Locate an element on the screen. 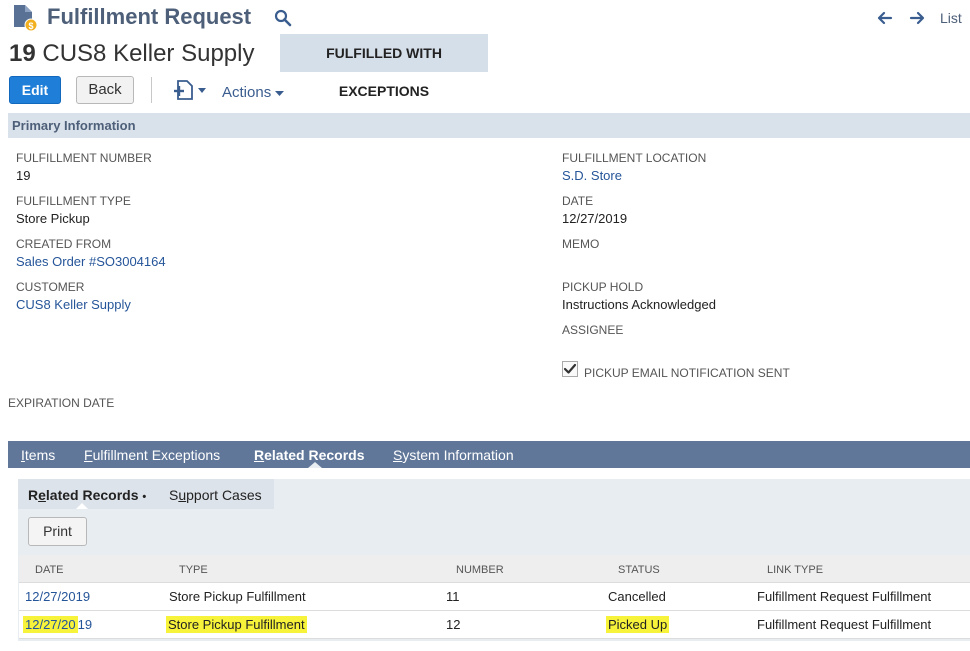  fulfillment-location-label: FULFILLMENT LOCATION is located at coordinates (634, 158).